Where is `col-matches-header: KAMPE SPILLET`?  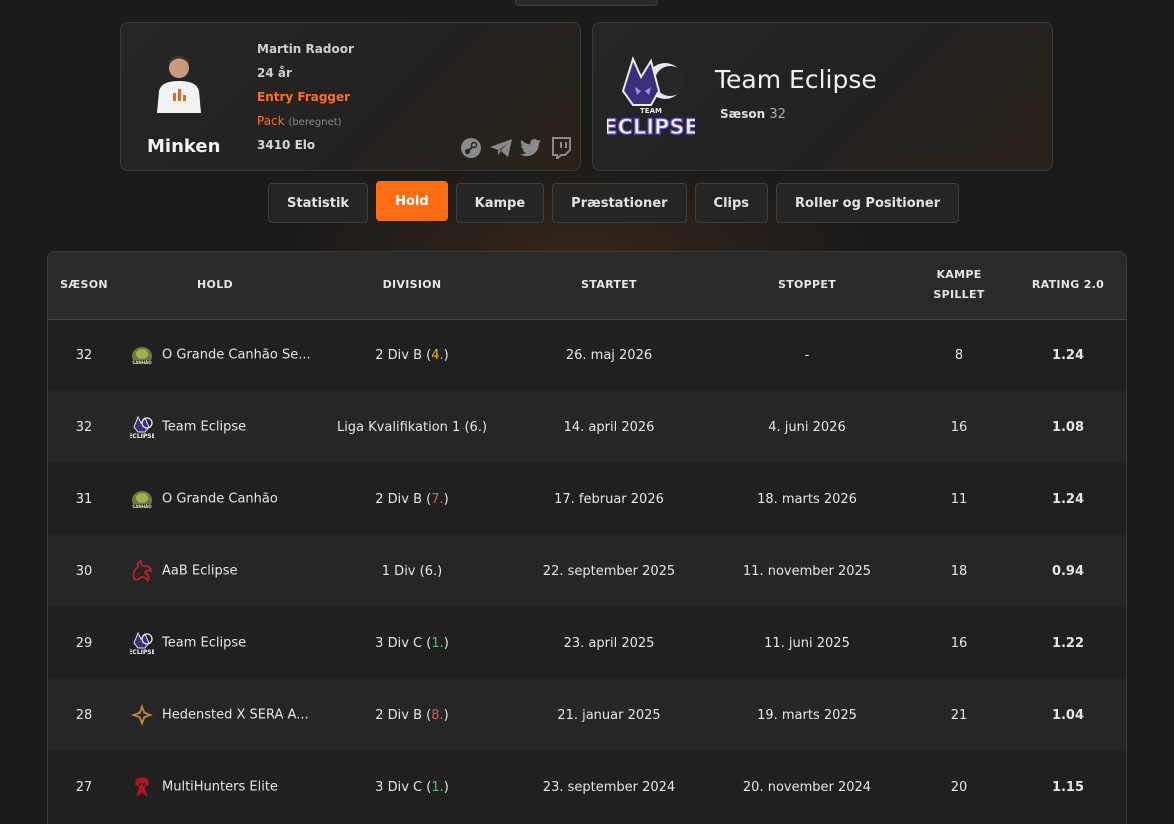 col-matches-header: KAMPE SPILLET is located at coordinates (959, 285).